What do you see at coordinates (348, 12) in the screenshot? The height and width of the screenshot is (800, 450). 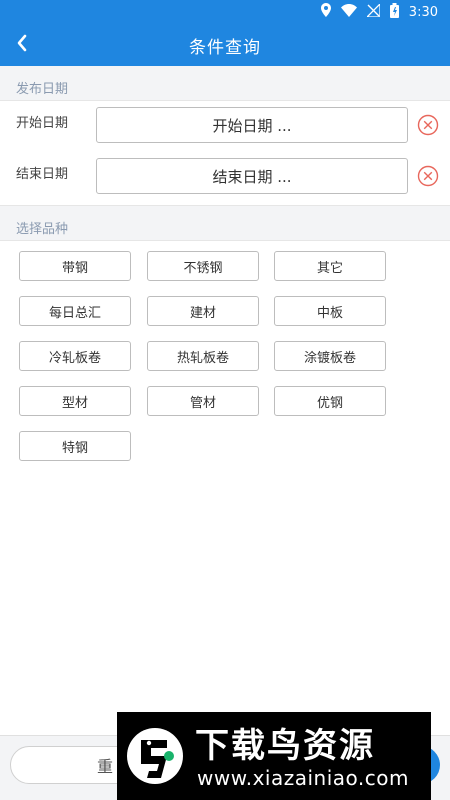 I see `wifi-icon` at bounding box center [348, 12].